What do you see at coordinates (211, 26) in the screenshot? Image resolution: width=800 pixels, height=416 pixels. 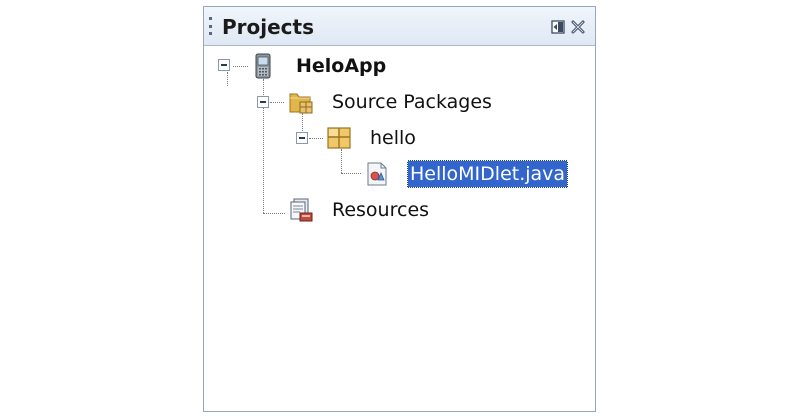 I see `drag-grip-icon` at bounding box center [211, 26].